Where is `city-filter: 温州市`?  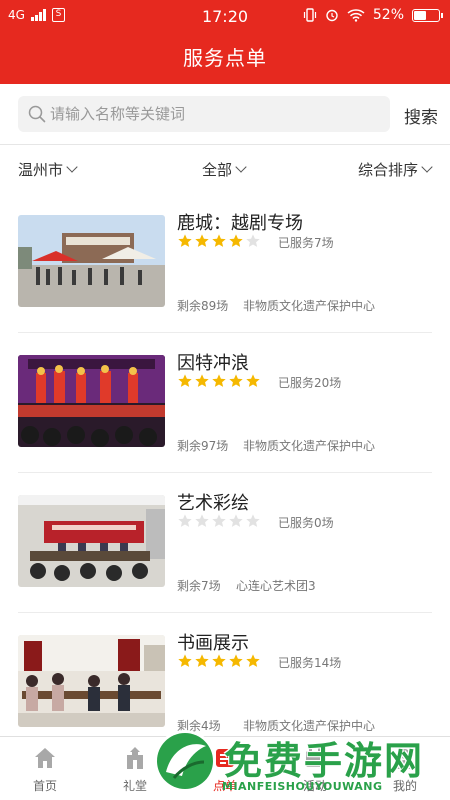 city-filter: 温州市 is located at coordinates (48, 169).